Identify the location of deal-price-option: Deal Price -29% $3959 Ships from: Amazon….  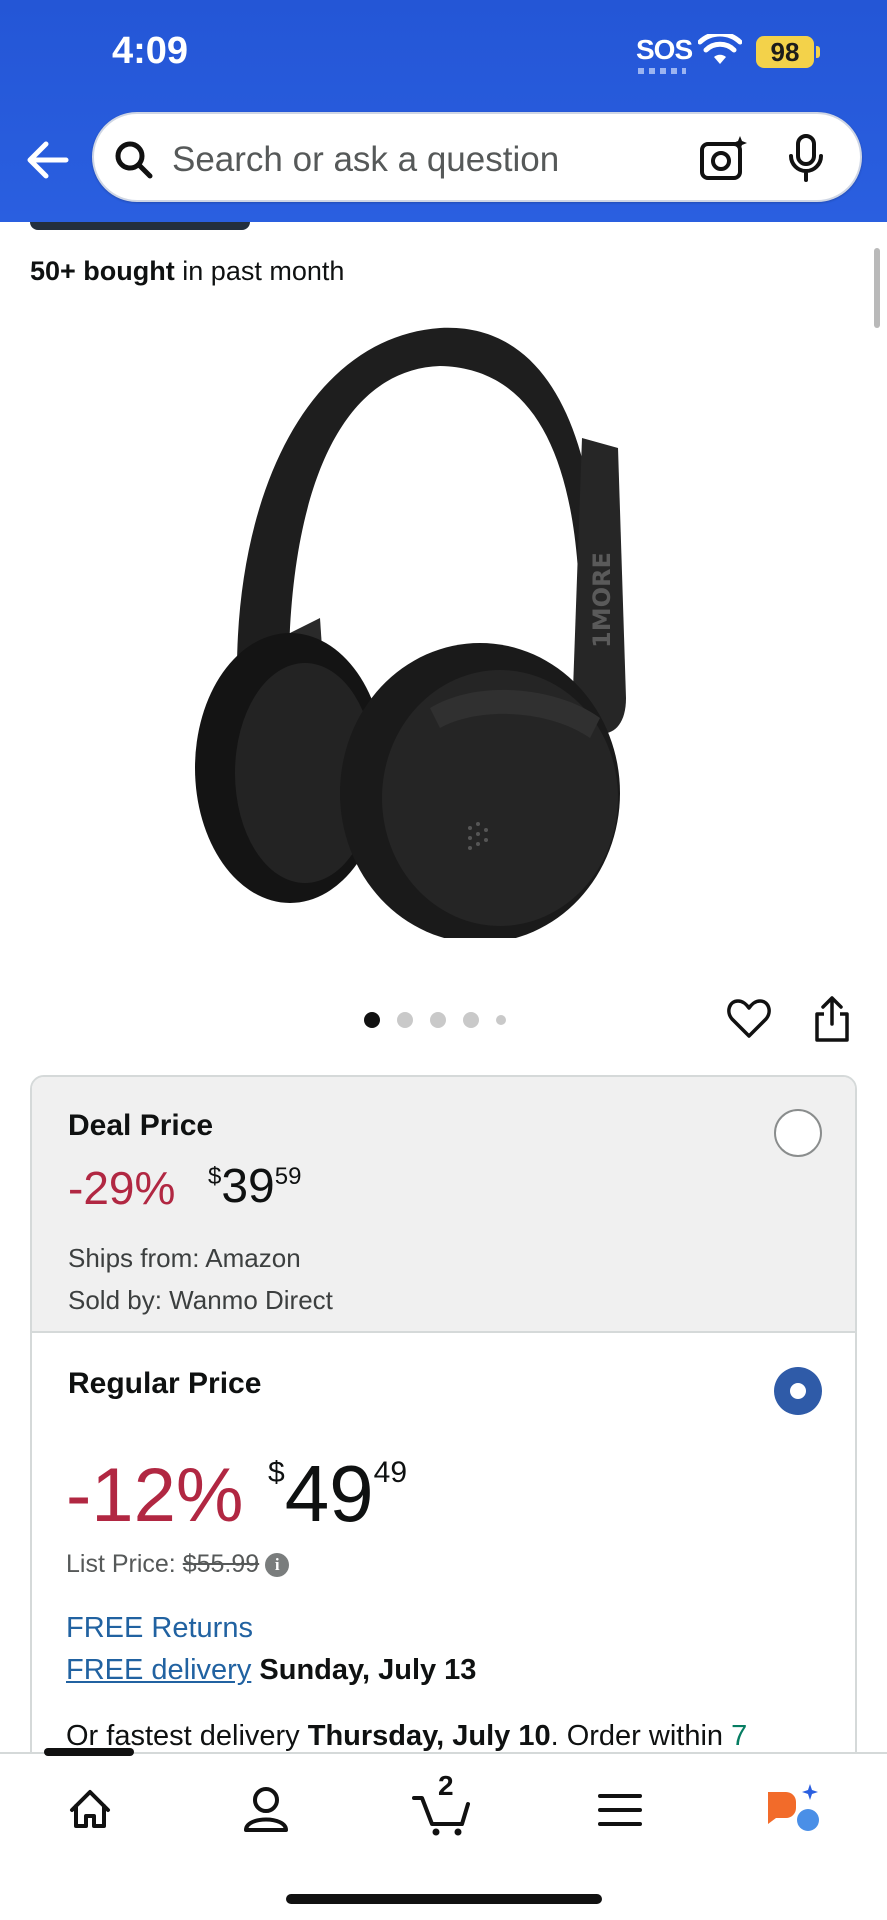
(443, 1205).